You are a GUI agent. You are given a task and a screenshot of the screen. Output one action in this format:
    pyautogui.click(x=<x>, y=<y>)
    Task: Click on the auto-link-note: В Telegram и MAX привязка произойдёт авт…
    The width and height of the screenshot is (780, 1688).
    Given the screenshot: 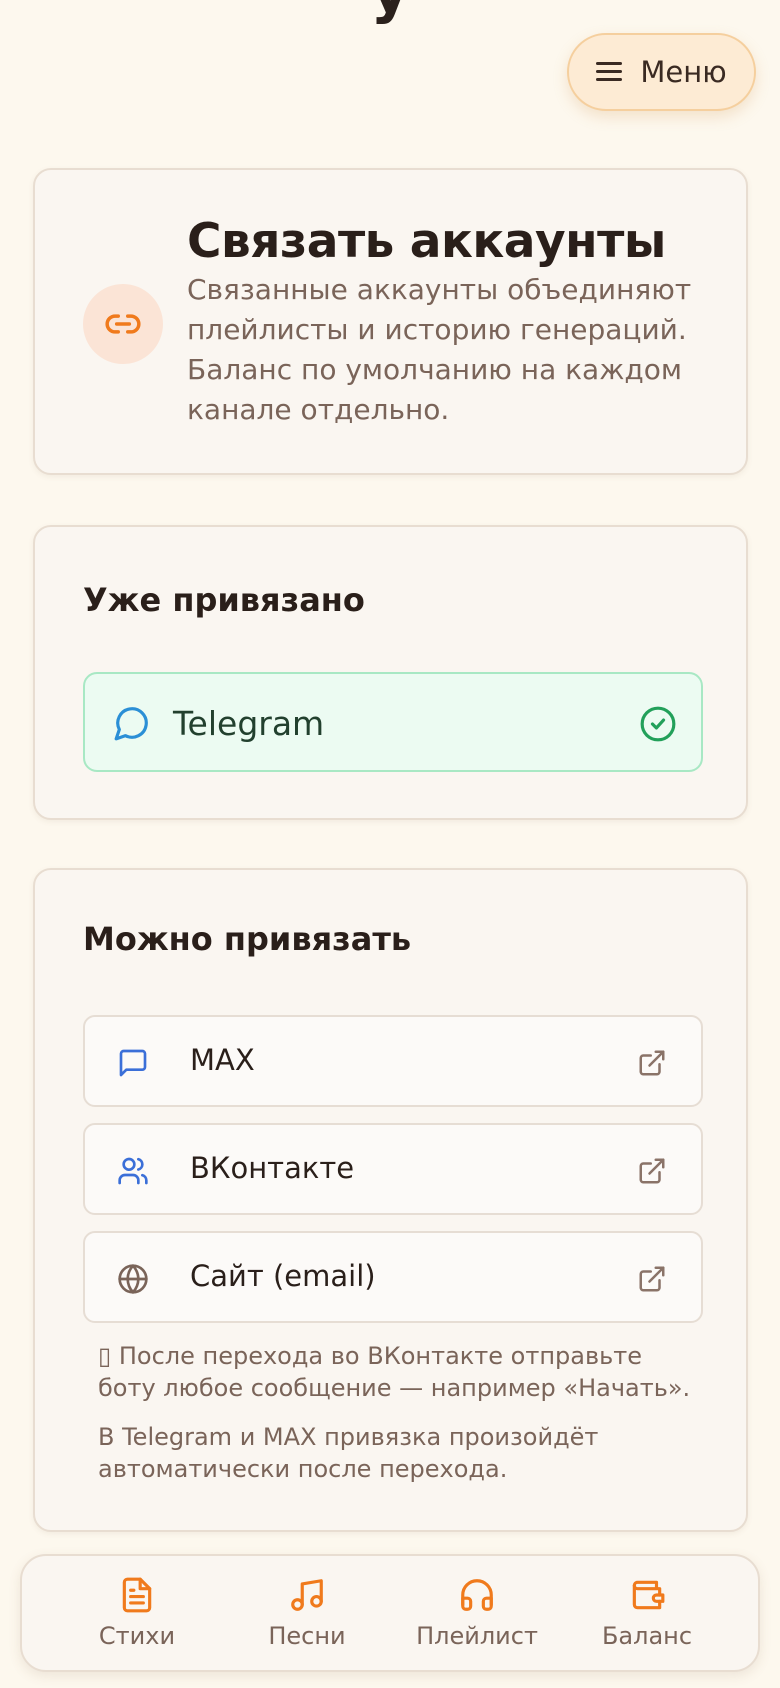 What is the action you would take?
    pyautogui.click(x=348, y=1453)
    